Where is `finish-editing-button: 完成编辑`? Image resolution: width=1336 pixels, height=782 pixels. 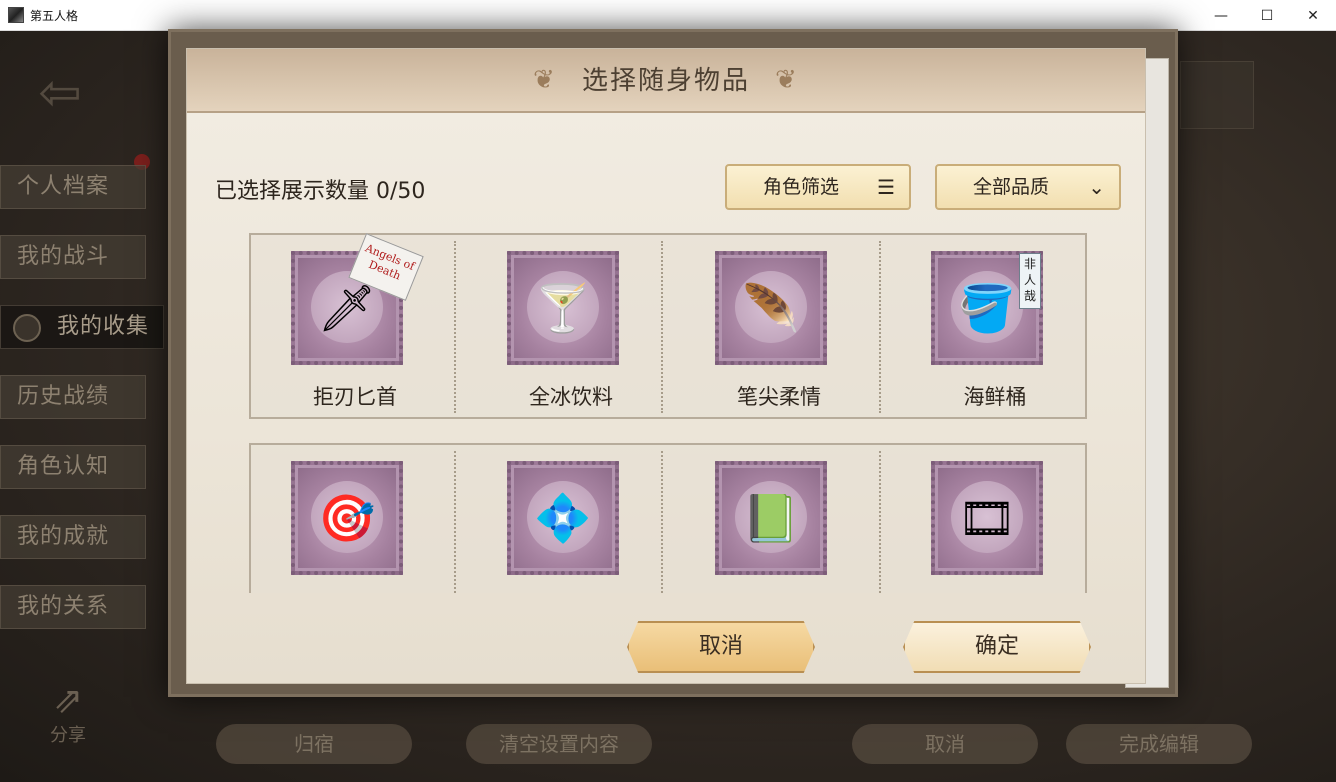
finish-editing-button: 完成编辑 is located at coordinates (1159, 744).